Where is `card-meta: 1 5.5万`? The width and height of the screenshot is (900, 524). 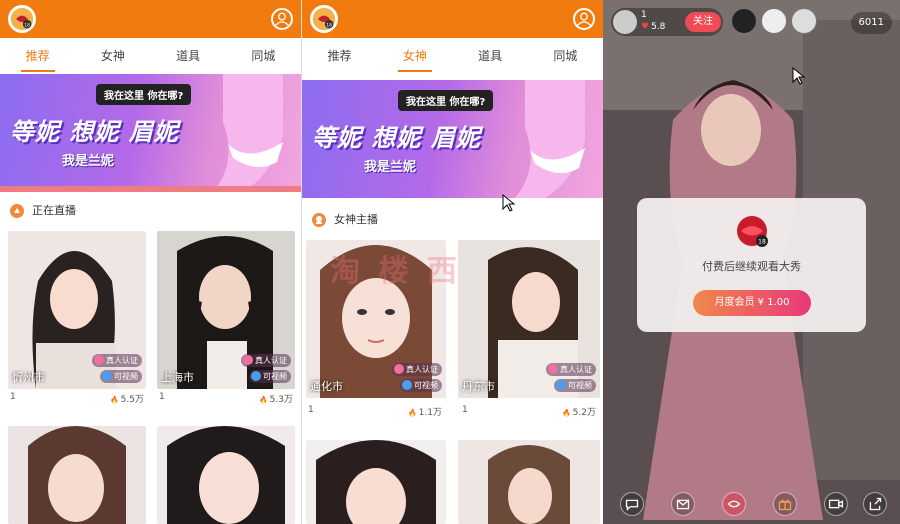 card-meta: 1 5.5万 is located at coordinates (77, 399).